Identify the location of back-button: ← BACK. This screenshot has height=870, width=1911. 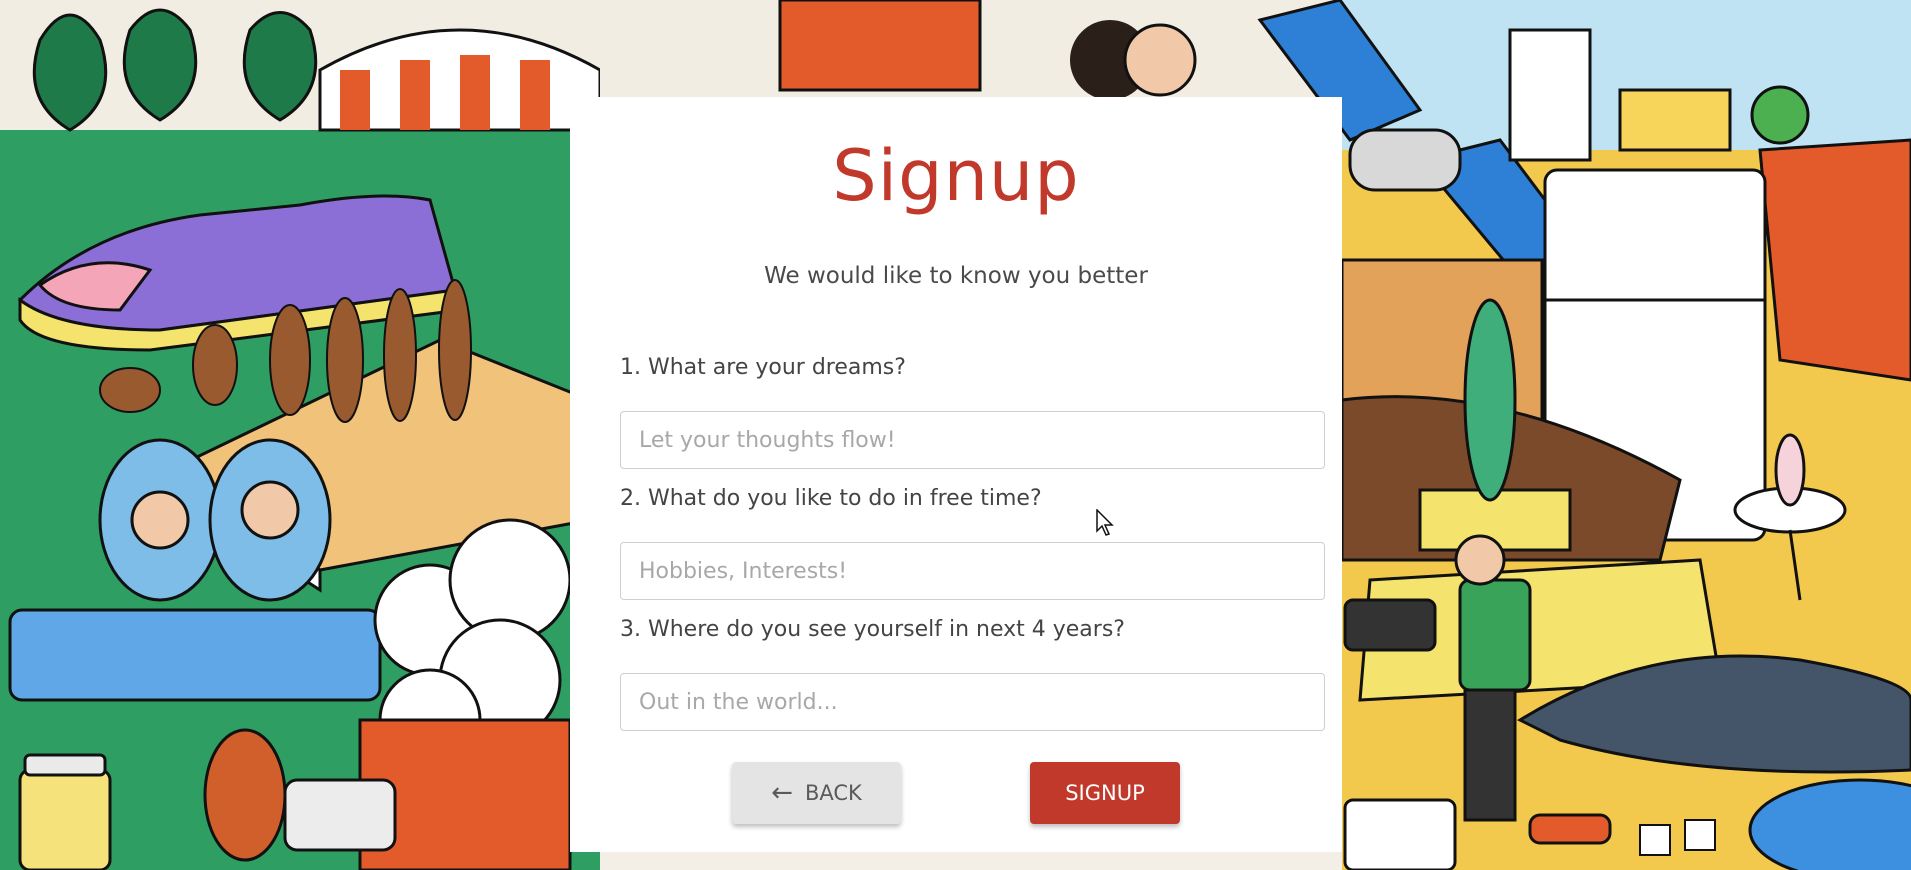
(816, 793).